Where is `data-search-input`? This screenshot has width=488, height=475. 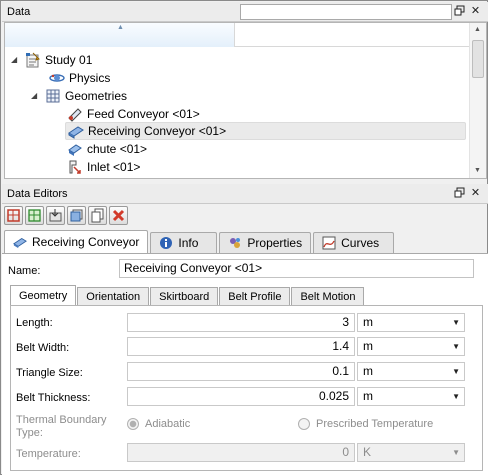 data-search-input is located at coordinates (346, 12).